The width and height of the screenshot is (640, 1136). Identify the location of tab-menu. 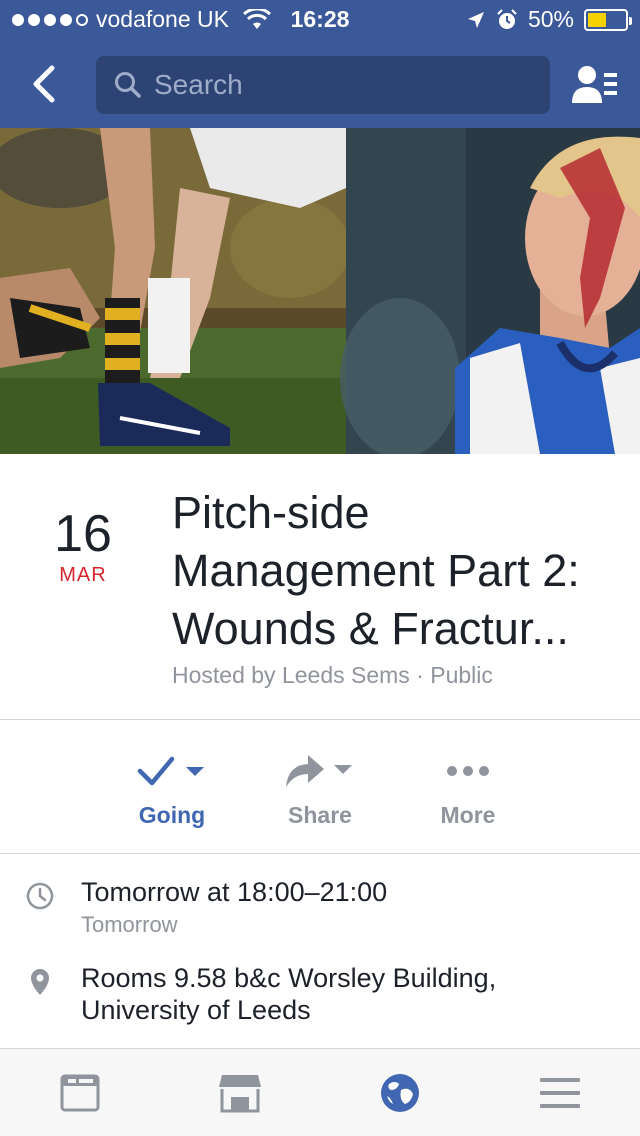
(560, 1093).